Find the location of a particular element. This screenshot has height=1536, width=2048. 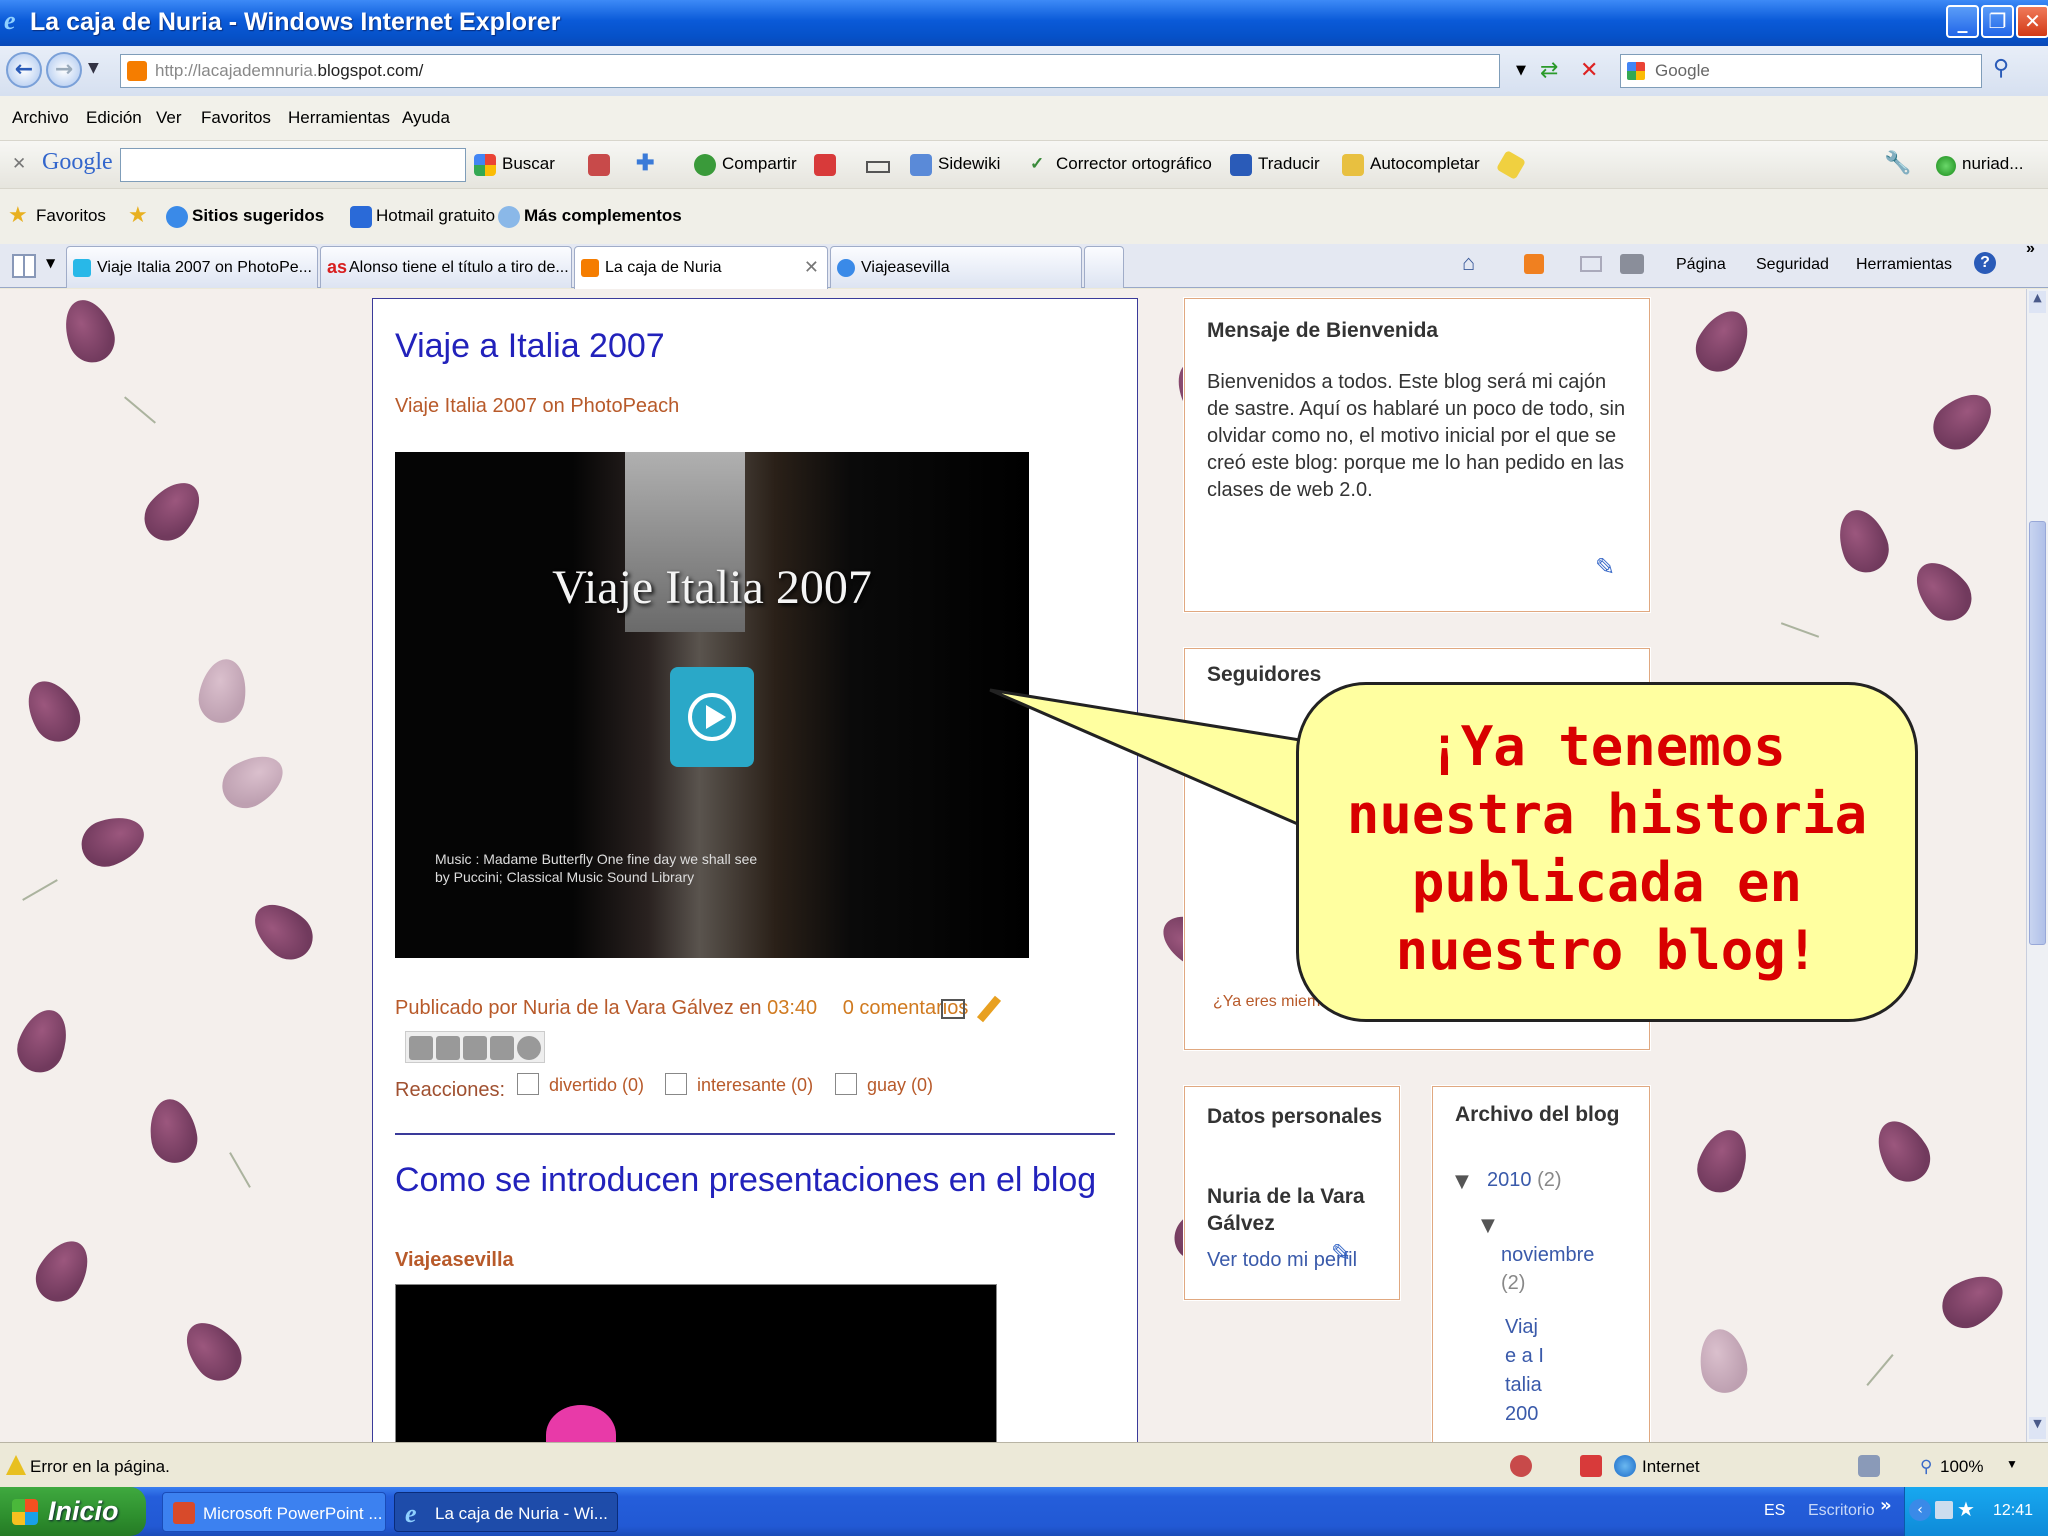

photopeach-link: Viaje Italia 2007 on PhotoPeach is located at coordinates (537, 406).